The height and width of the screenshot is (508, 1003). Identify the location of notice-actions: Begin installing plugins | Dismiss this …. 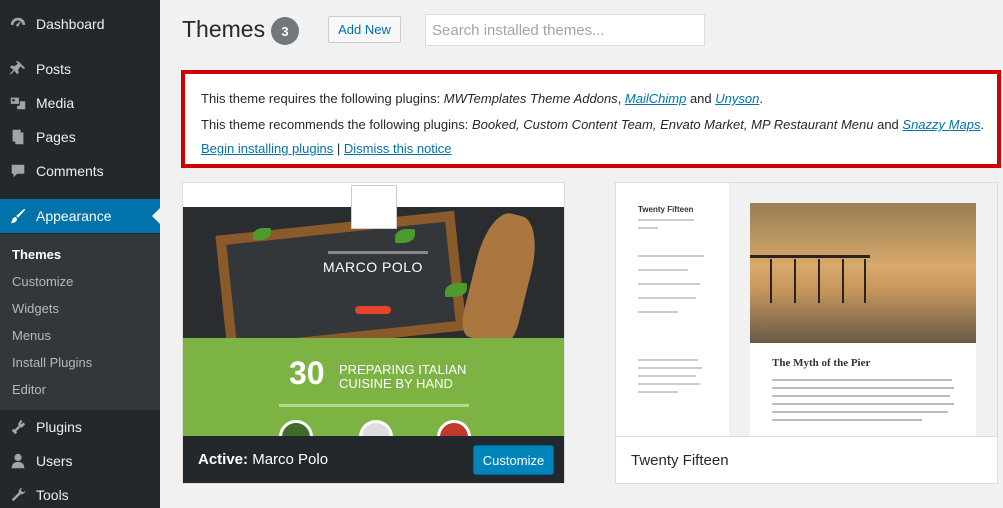
(326, 148).